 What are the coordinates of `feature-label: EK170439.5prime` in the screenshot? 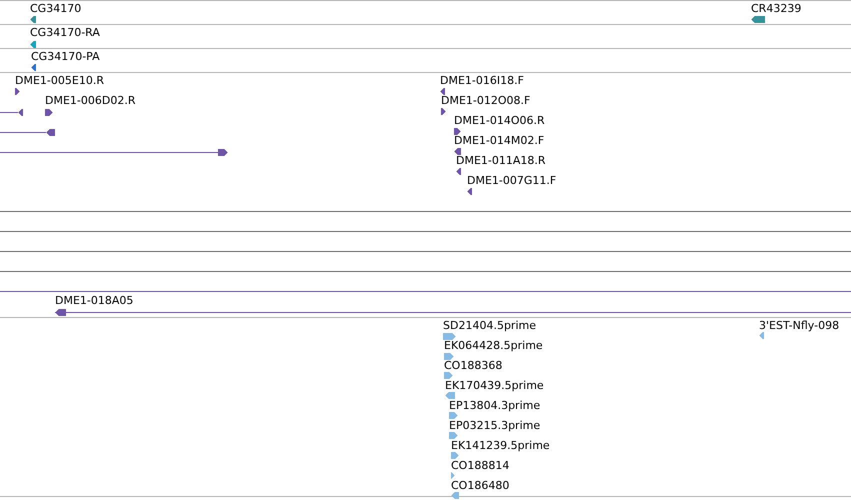 It's located at (494, 385).